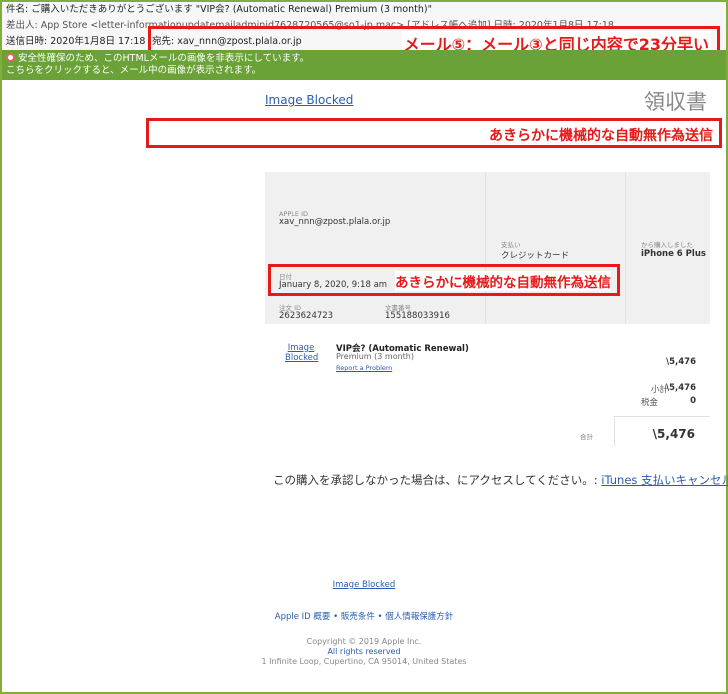 This screenshot has height=694, width=728. What do you see at coordinates (364, 585) in the screenshot?
I see `footer-image-blocked-link: Image Blocked` at bounding box center [364, 585].